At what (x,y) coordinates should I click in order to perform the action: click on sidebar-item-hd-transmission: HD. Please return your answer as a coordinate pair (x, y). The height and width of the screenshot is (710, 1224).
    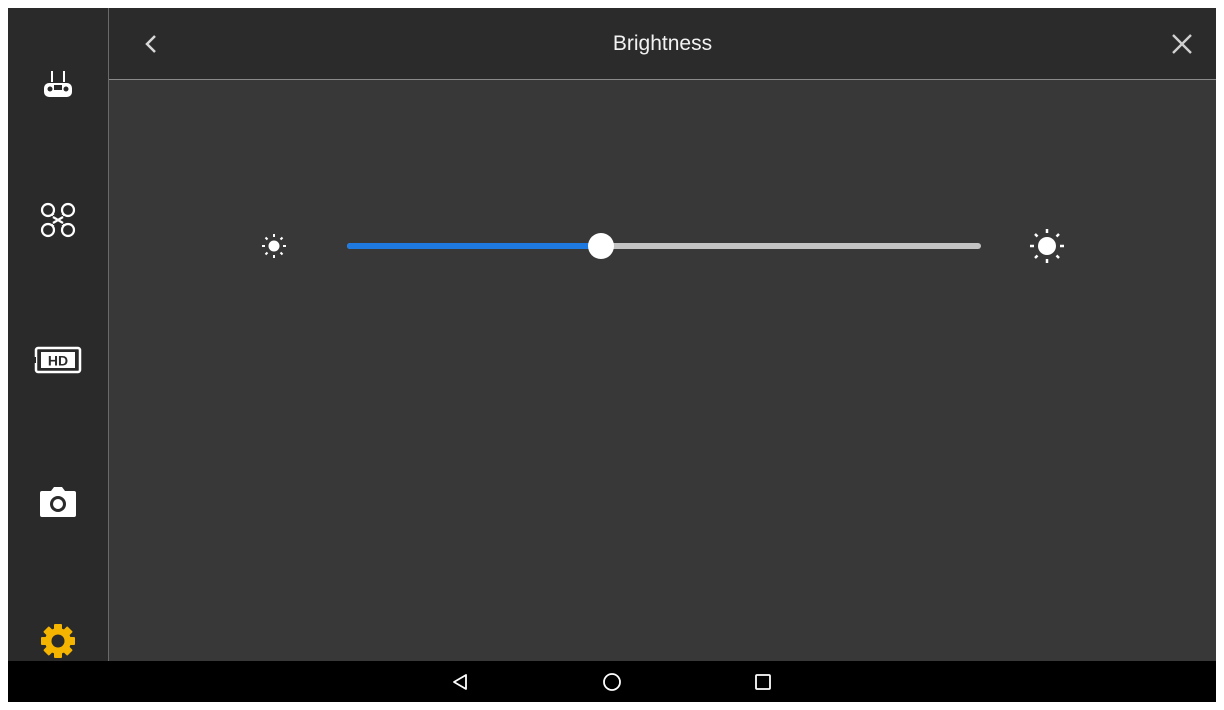
    Looking at the image, I should click on (58, 360).